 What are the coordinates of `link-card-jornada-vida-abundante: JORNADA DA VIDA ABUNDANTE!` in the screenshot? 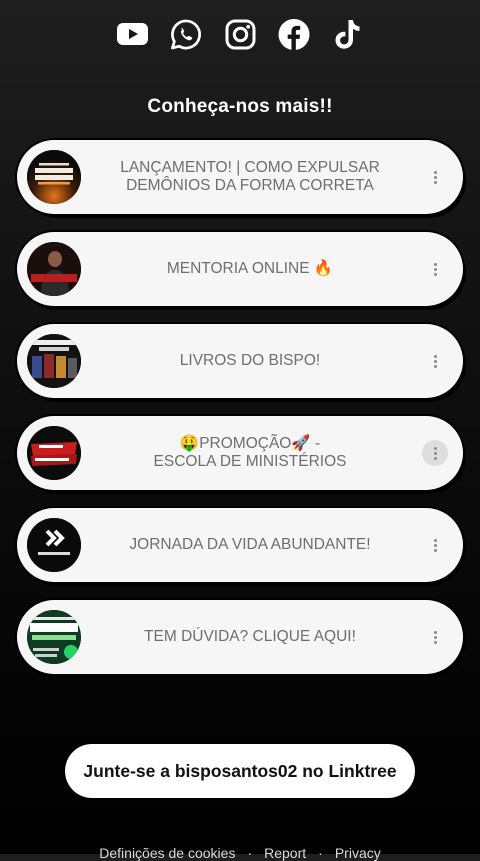 It's located at (240, 545).